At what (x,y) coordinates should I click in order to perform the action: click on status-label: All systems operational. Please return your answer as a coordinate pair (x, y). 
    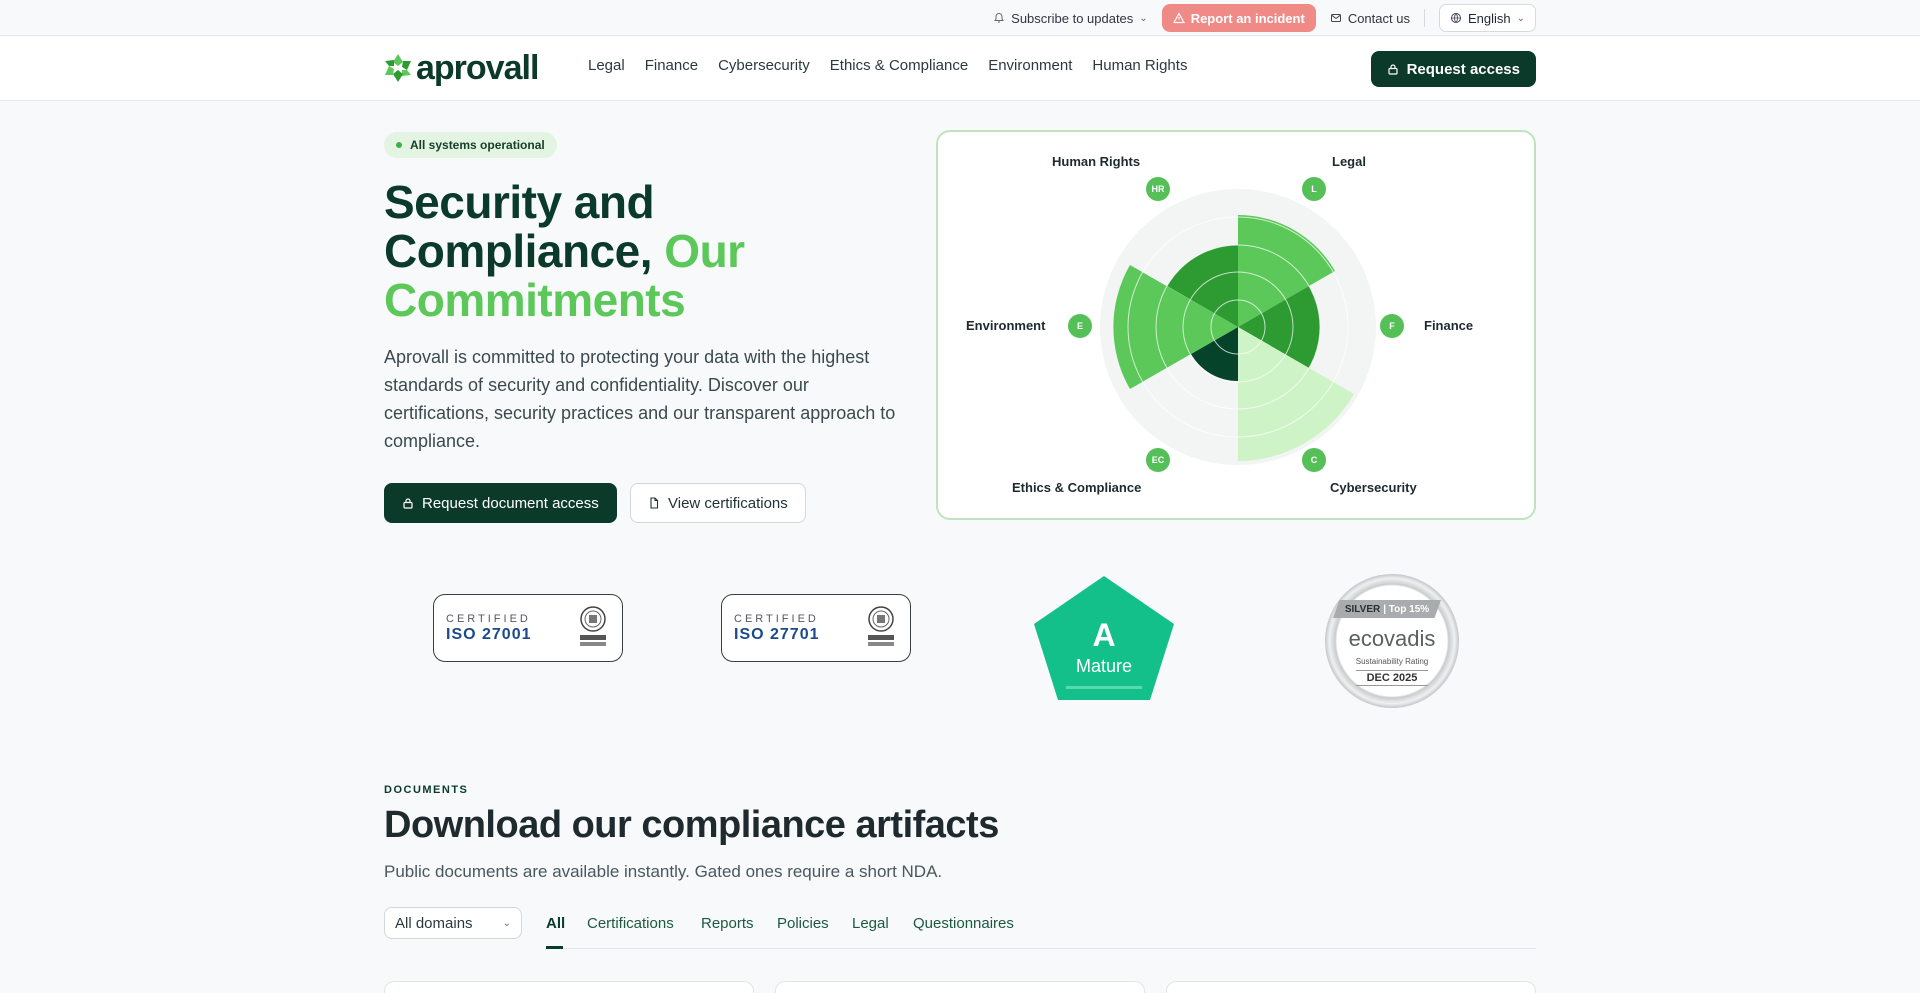
    Looking at the image, I should click on (477, 145).